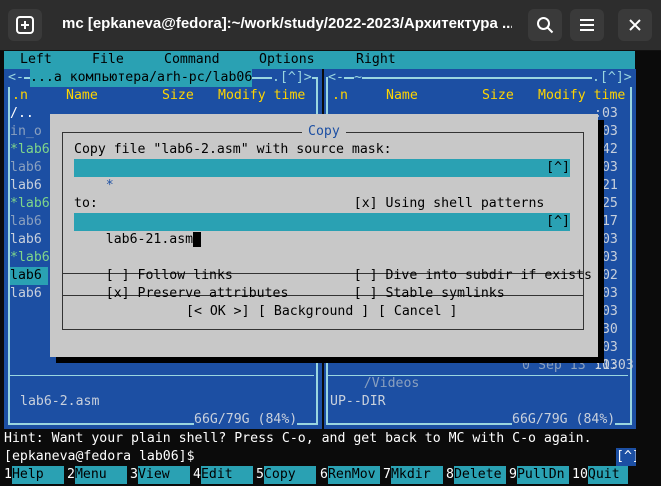 This screenshot has width=661, height=486. Describe the element at coordinates (163, 475) in the screenshot. I see `fkey-label: View` at that location.